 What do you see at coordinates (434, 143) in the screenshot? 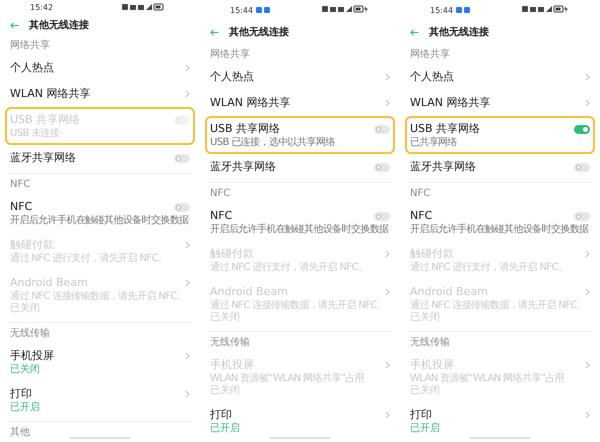
I see `row-description: 已共享网络` at bounding box center [434, 143].